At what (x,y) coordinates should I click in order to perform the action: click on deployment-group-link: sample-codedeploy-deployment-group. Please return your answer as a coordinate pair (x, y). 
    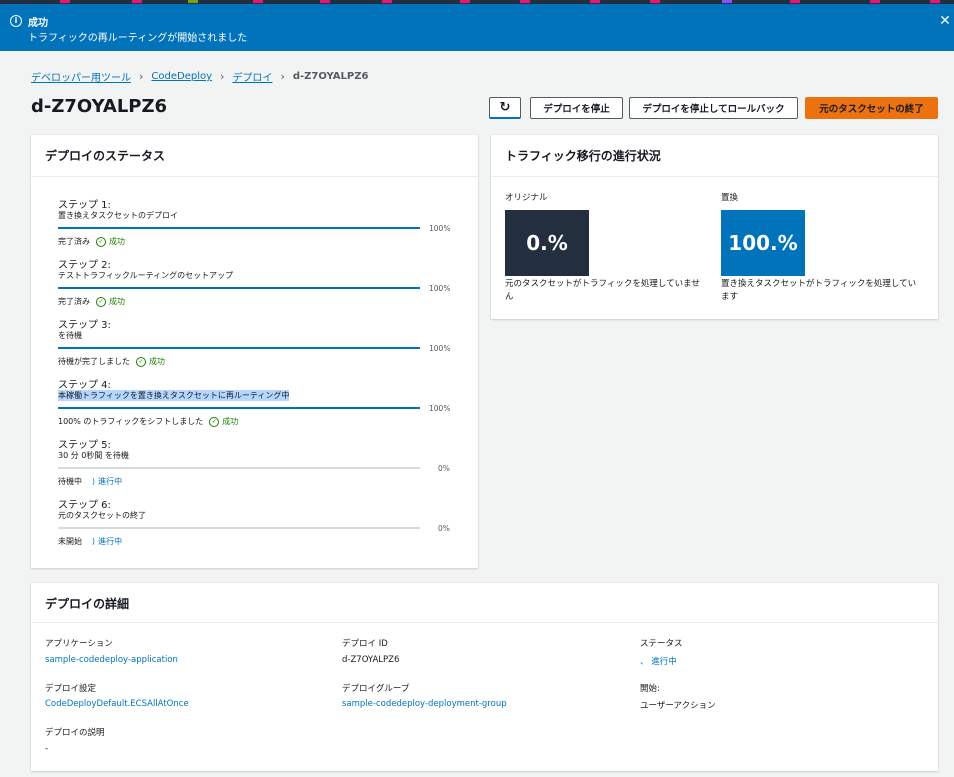
    Looking at the image, I should click on (424, 704).